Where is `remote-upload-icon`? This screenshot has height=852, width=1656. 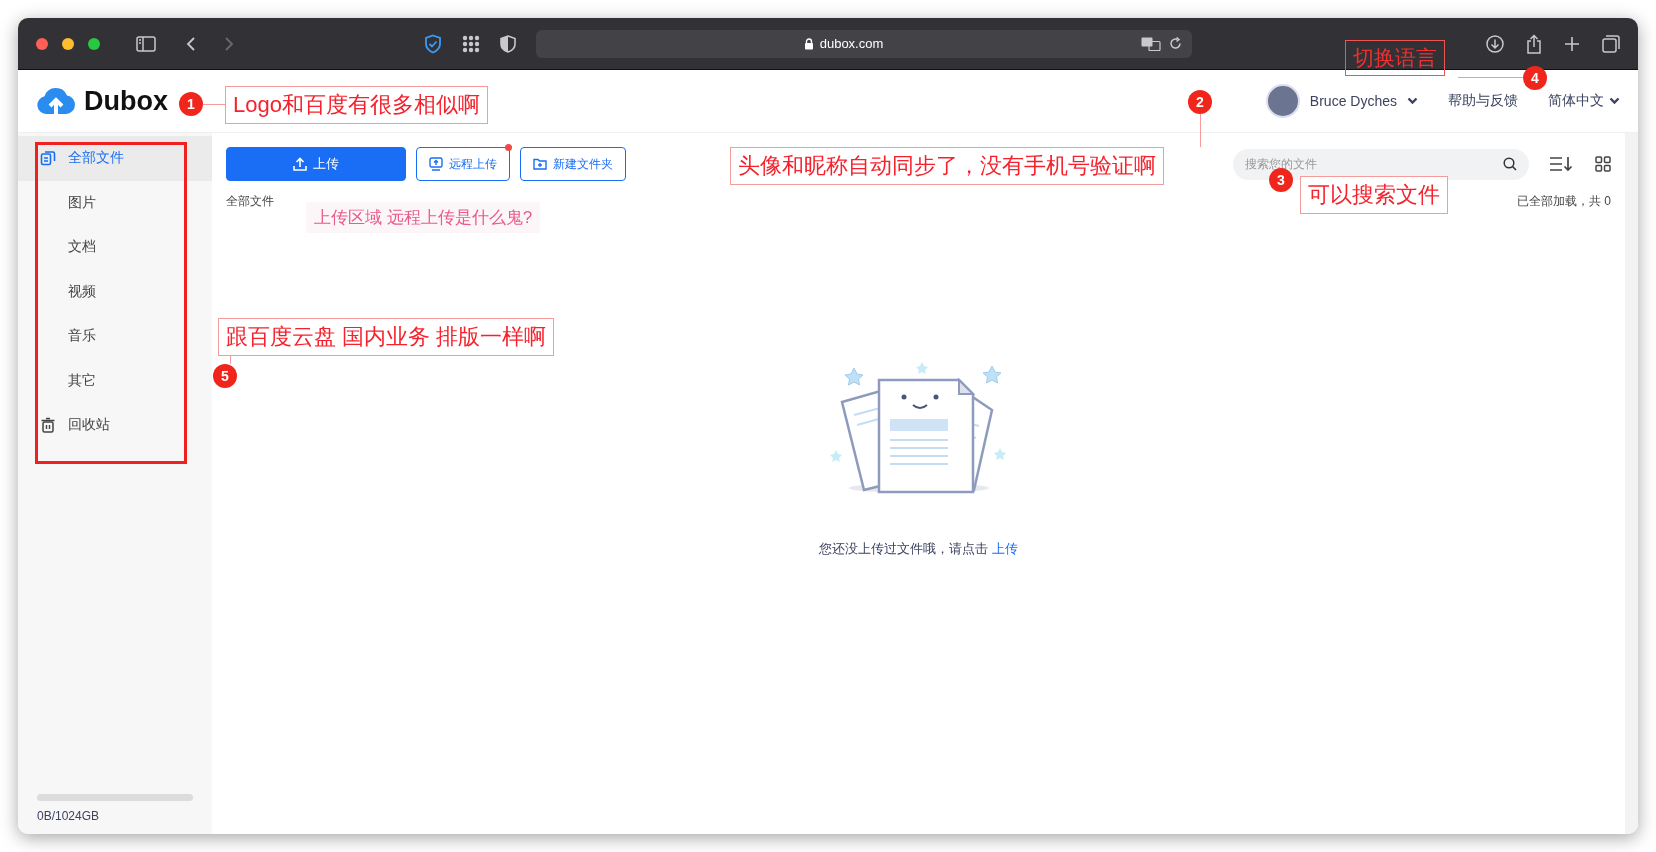 remote-upload-icon is located at coordinates (436, 164).